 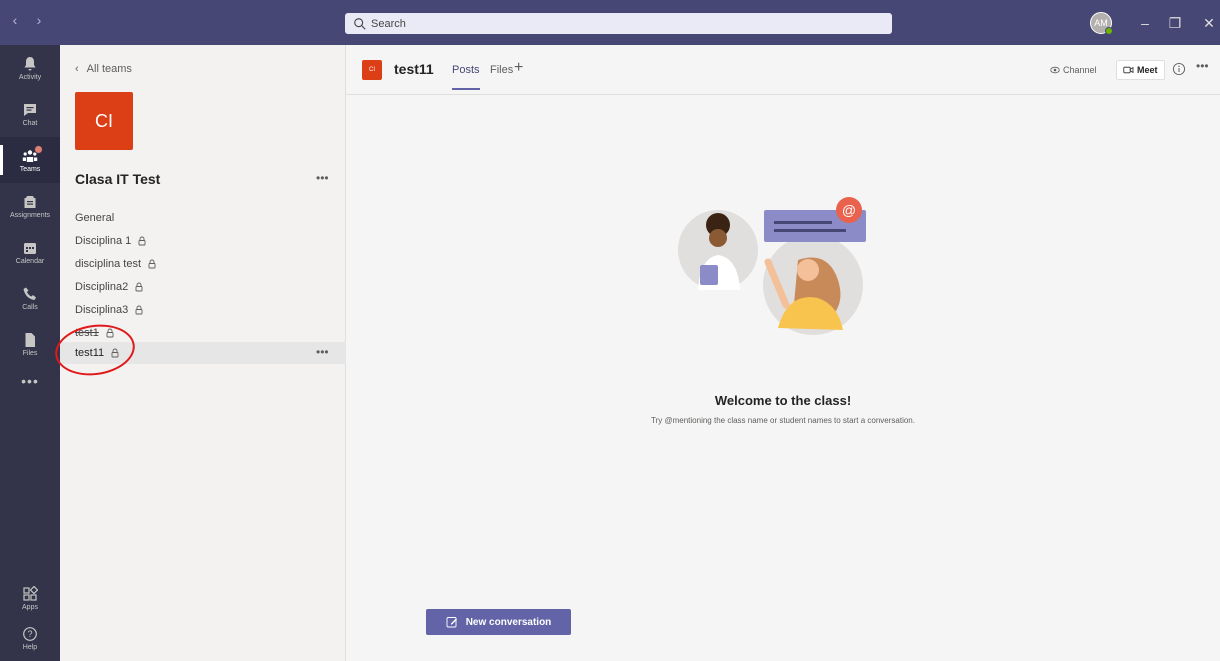 What do you see at coordinates (388, 23) in the screenshot?
I see `search-placeholder: Search` at bounding box center [388, 23].